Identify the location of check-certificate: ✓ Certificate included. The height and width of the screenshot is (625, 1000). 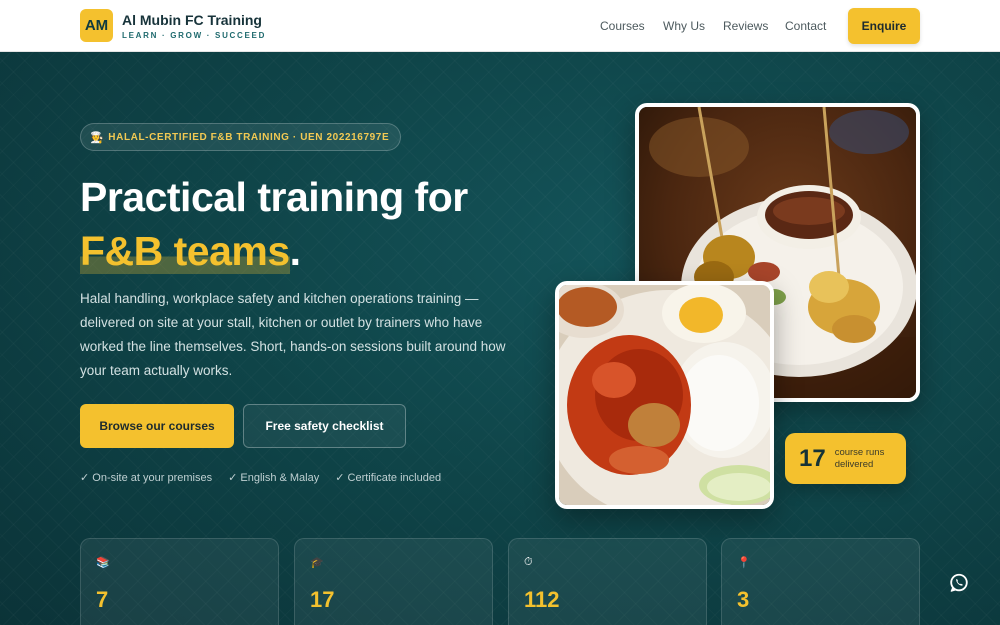
(388, 478).